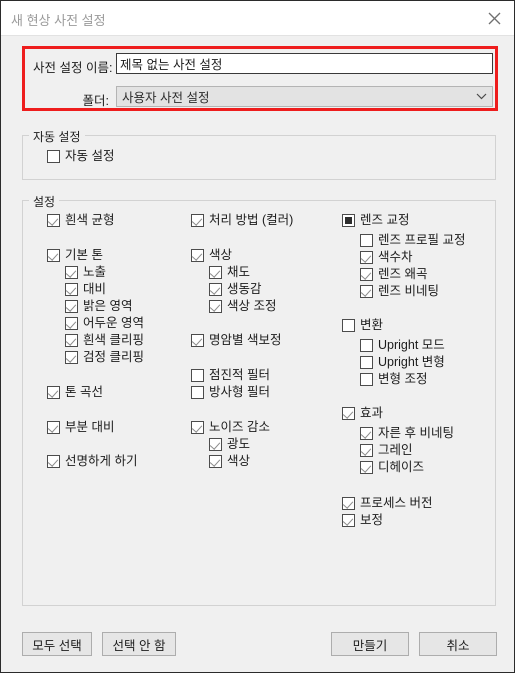  I want to click on checkbox-row-광도: 광도, so click(229, 444).